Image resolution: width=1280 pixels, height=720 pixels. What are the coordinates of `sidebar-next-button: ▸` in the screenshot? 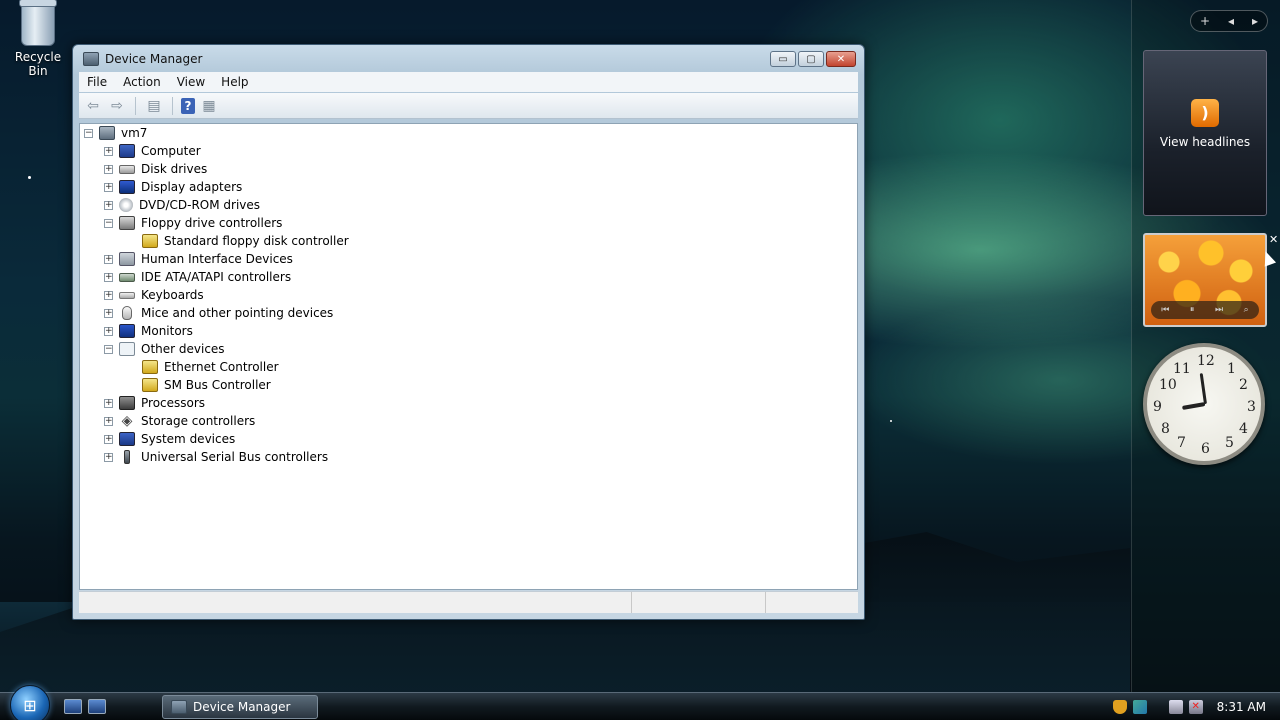 It's located at (1255, 21).